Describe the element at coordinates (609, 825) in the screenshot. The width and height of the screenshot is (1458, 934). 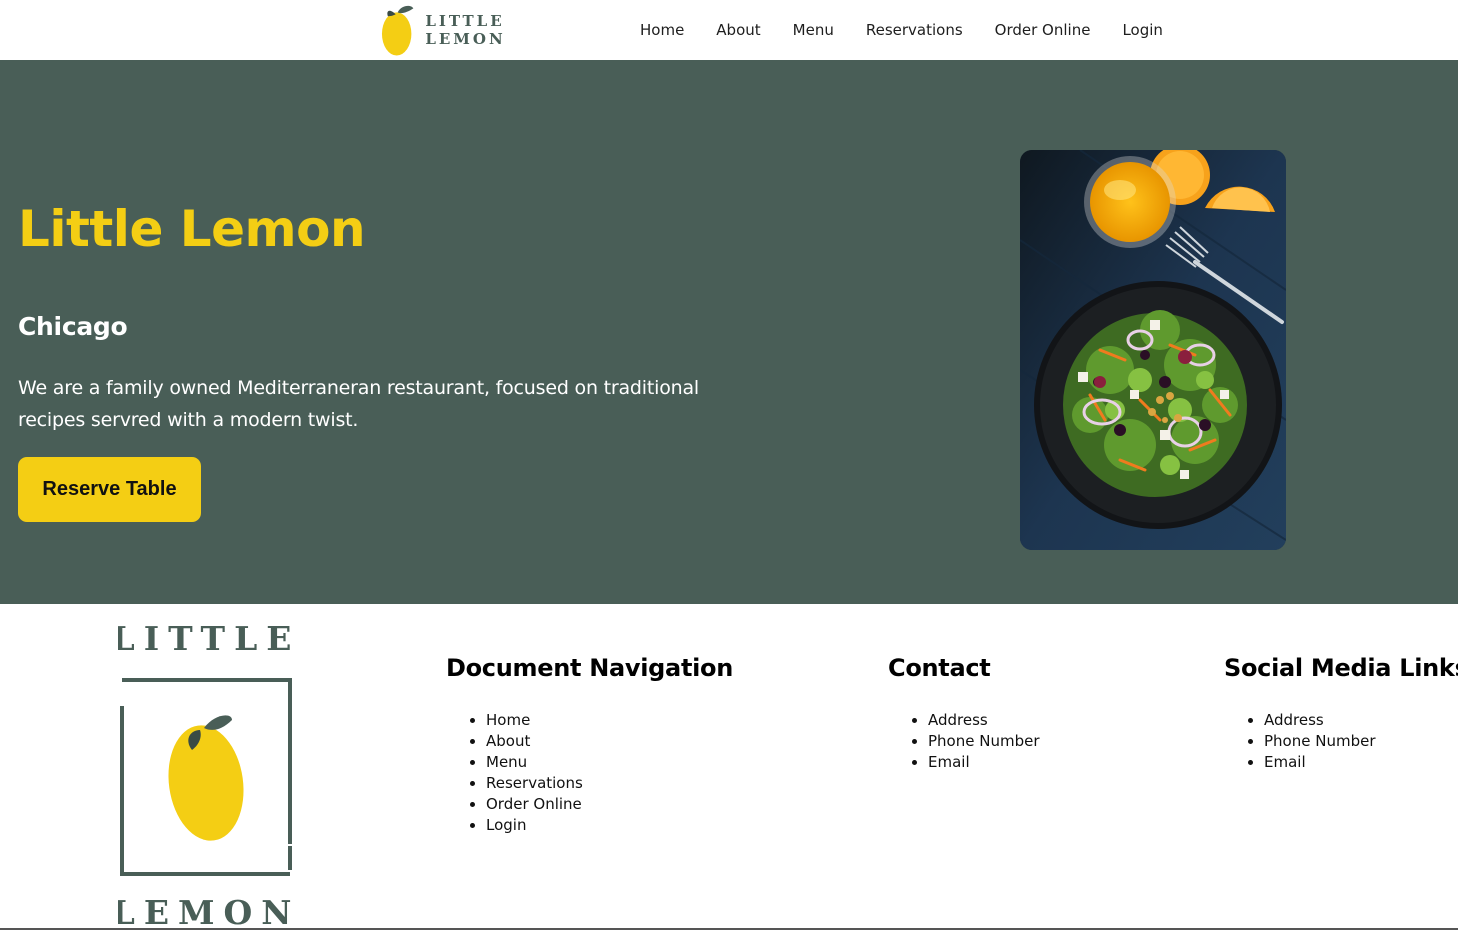
I see `footer-nav-login: Login` at that location.